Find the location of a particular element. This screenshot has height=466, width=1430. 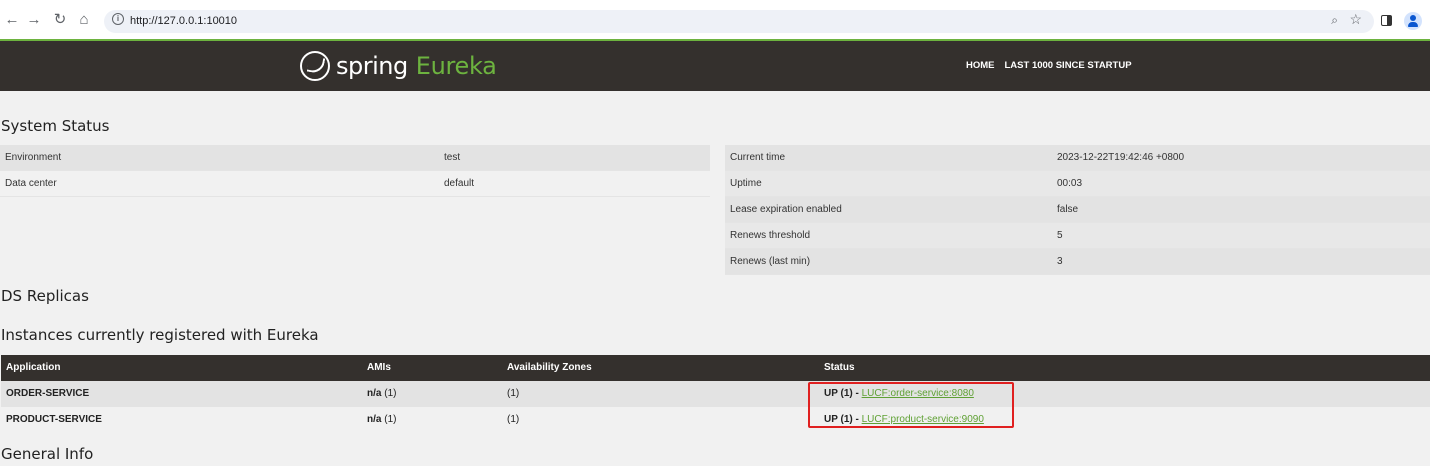

status-key: Uptime is located at coordinates (746, 183).